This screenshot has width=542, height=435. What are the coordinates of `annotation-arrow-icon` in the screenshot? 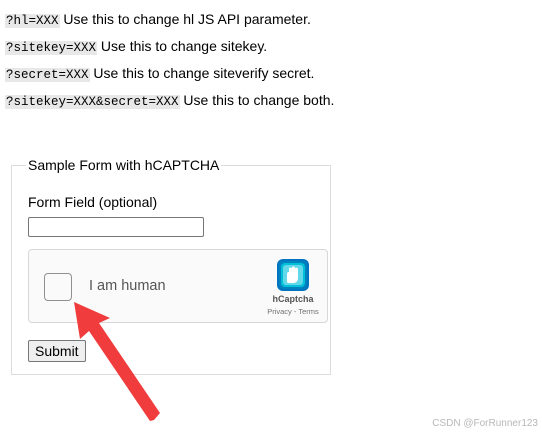 It's located at (117, 361).